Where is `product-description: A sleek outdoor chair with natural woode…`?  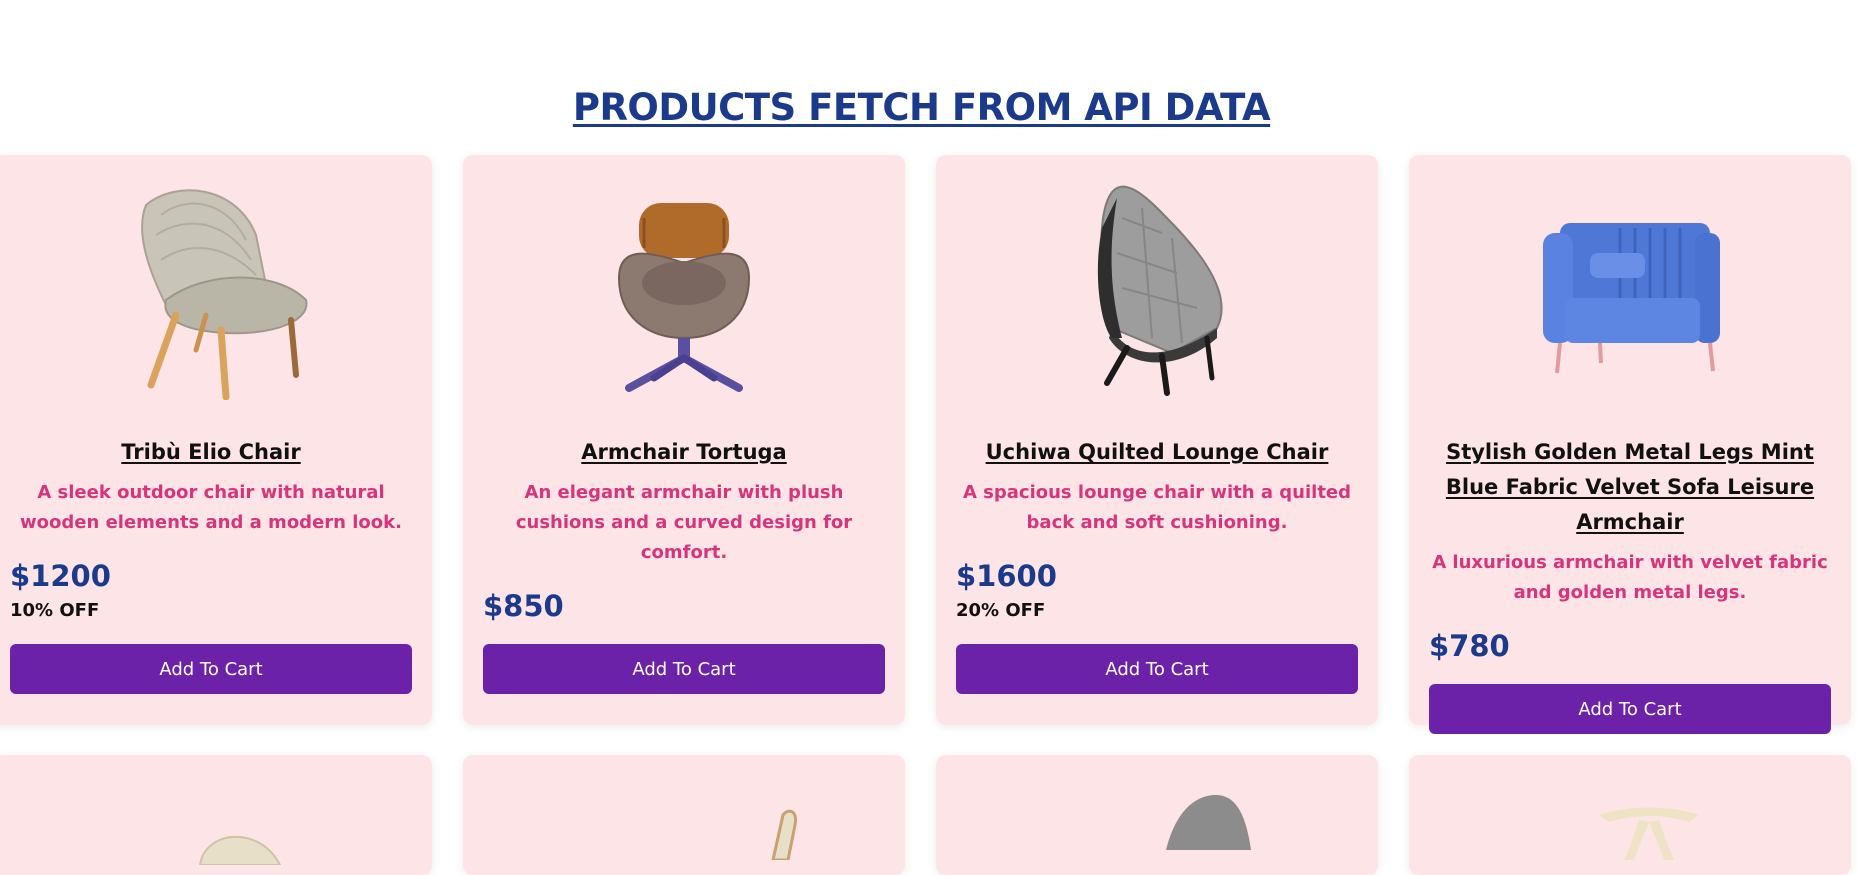 product-description: A sleek outdoor chair with natural woode… is located at coordinates (211, 507).